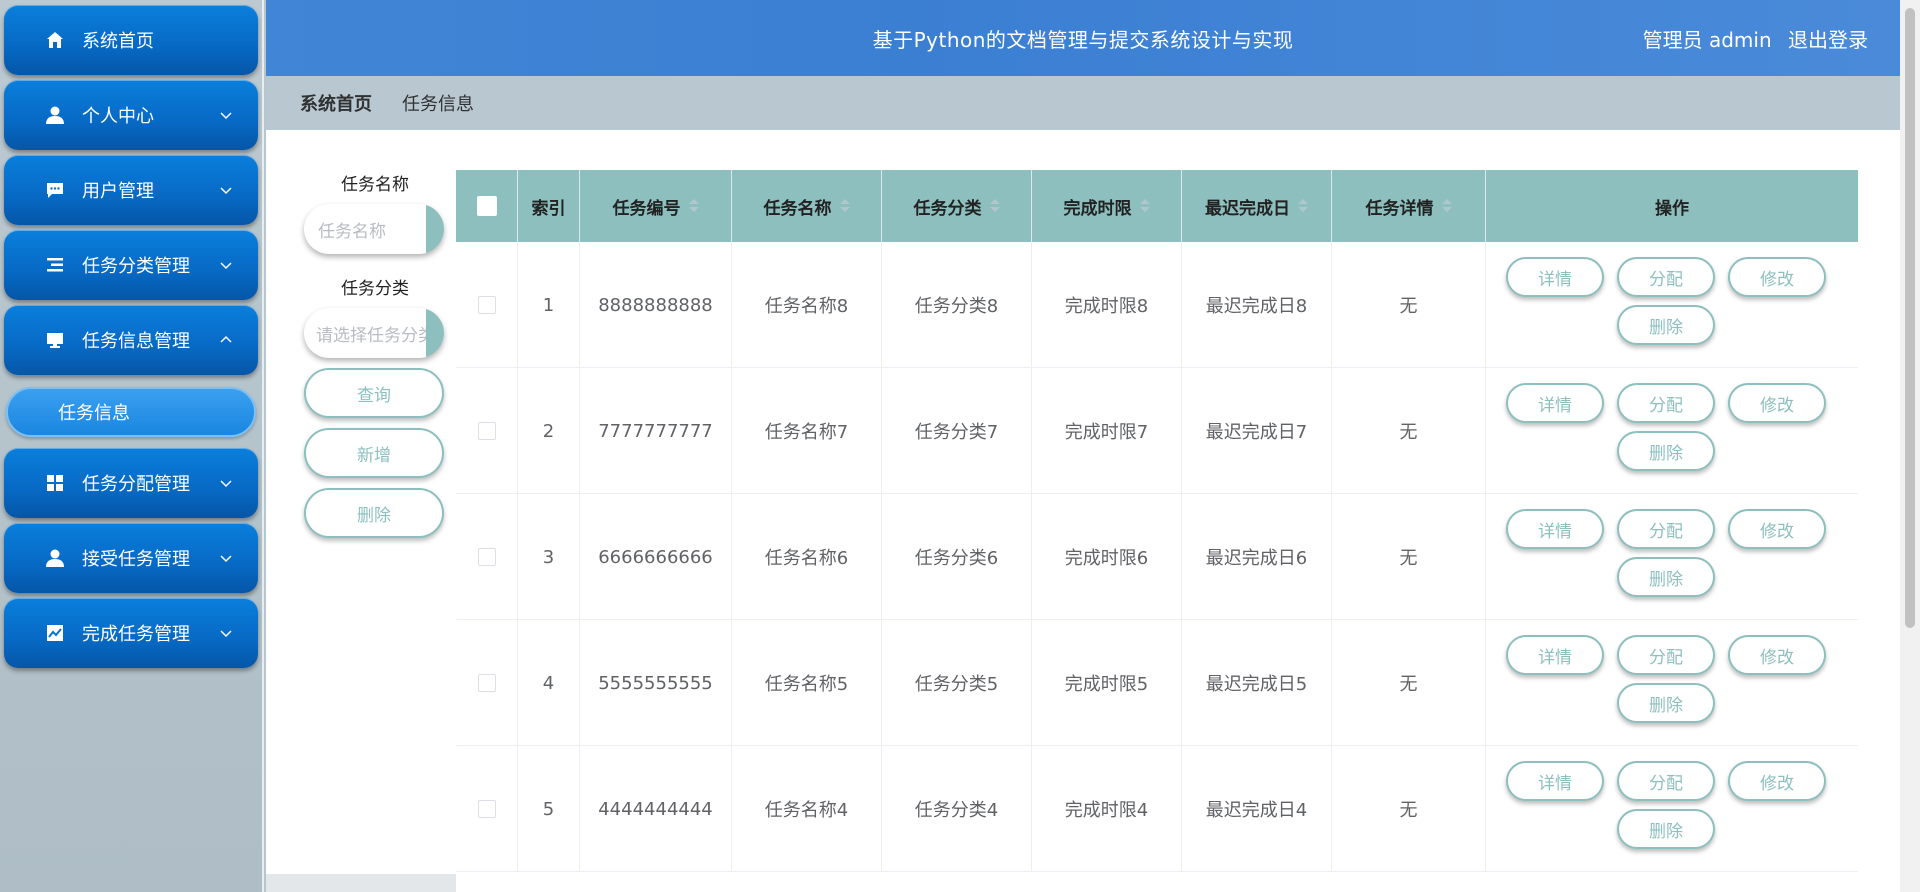 This screenshot has width=1920, height=892. I want to click on menu-item-task-info: 任务信息管理, so click(131, 340).